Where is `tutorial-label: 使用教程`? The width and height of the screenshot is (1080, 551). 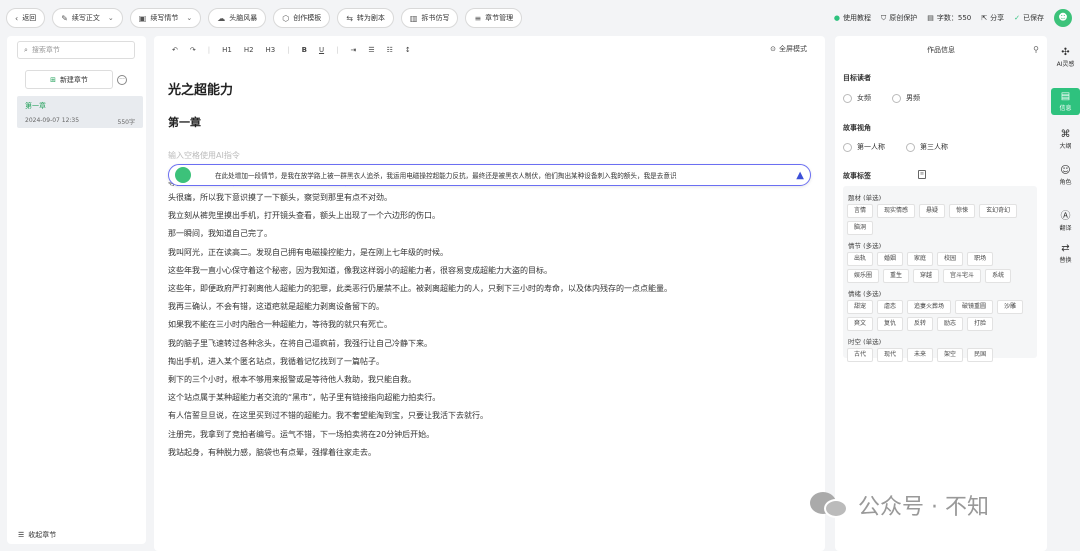 tutorial-label: 使用教程 is located at coordinates (857, 18).